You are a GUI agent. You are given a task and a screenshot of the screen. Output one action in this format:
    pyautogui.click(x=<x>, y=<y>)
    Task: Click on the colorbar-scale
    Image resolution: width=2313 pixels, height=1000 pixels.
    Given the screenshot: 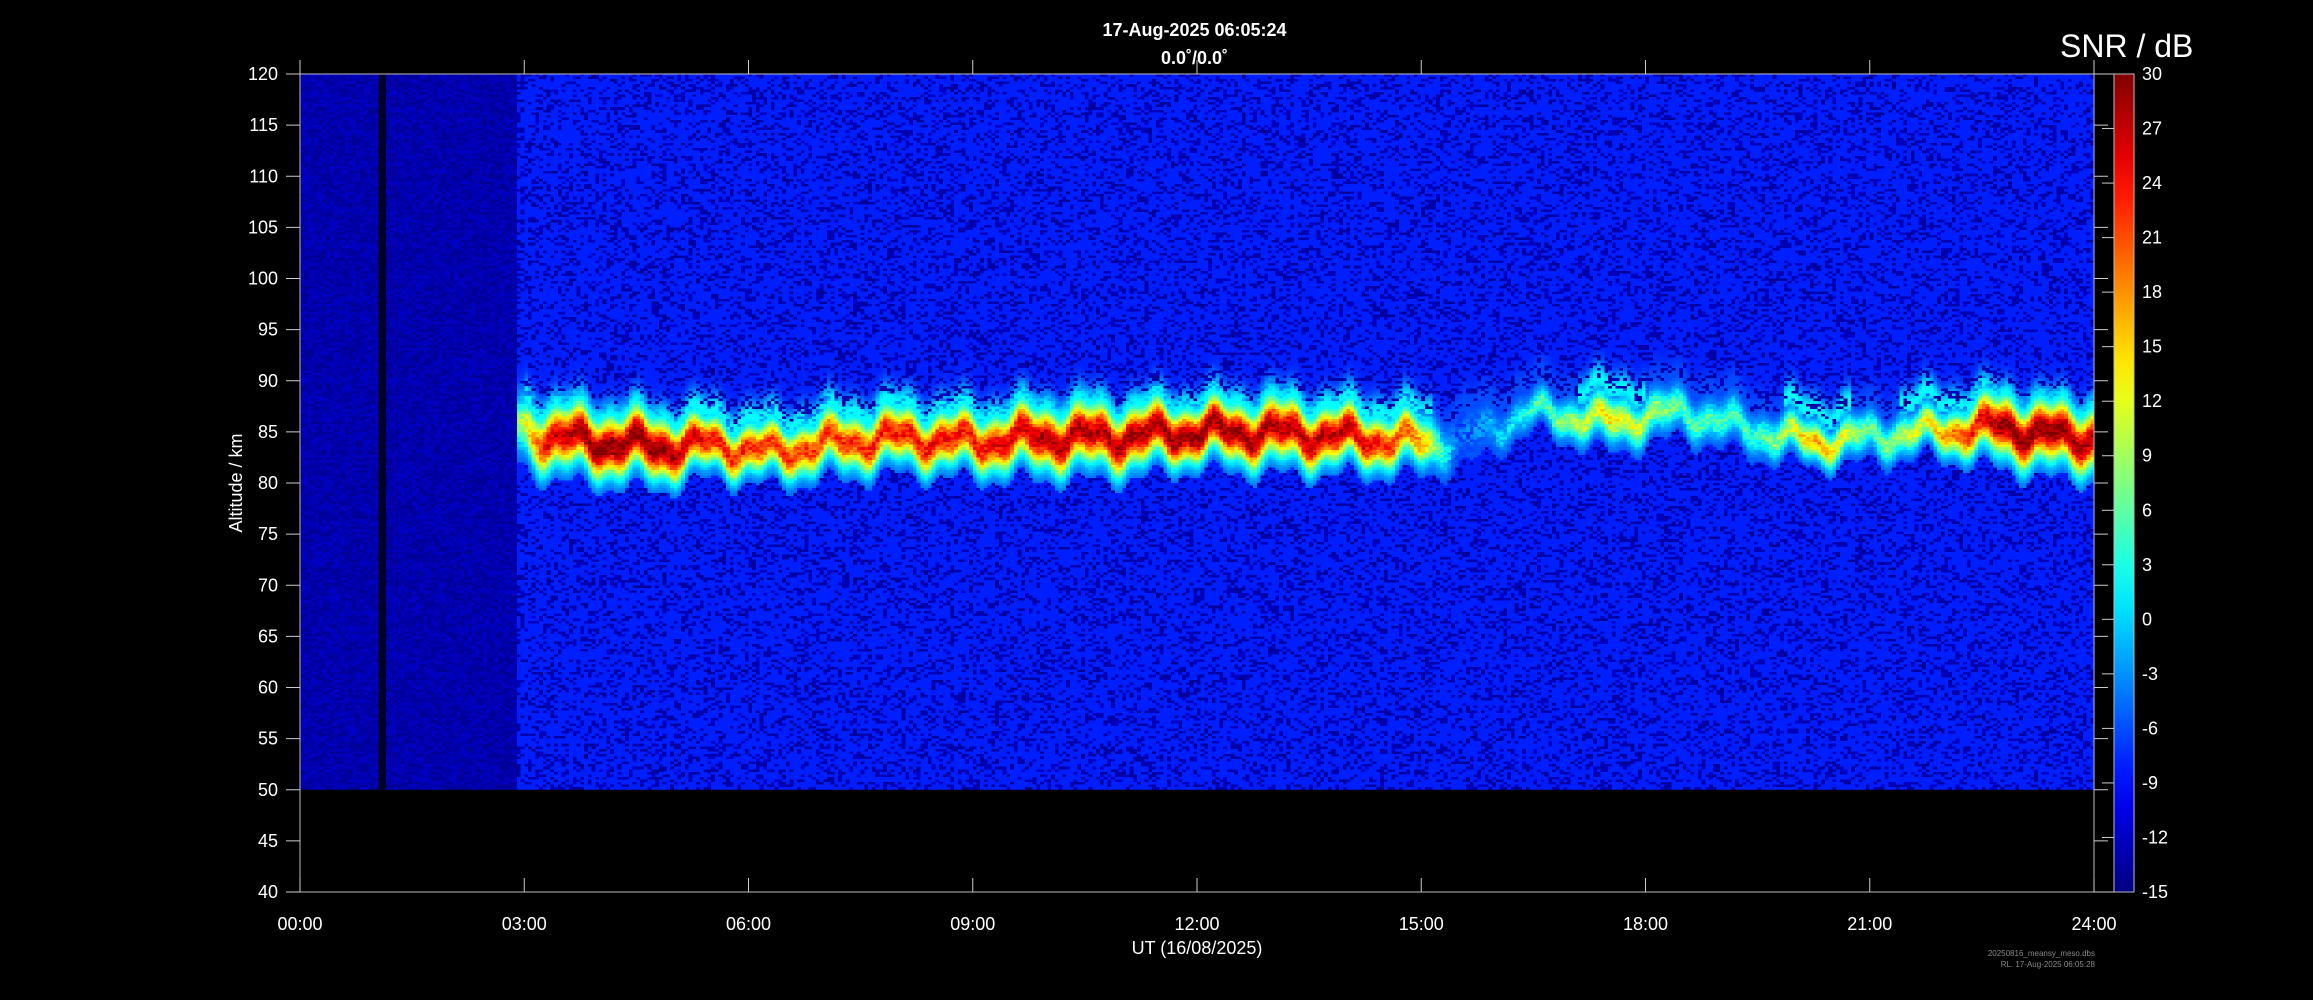 What is the action you would take?
    pyautogui.click(x=2124, y=483)
    